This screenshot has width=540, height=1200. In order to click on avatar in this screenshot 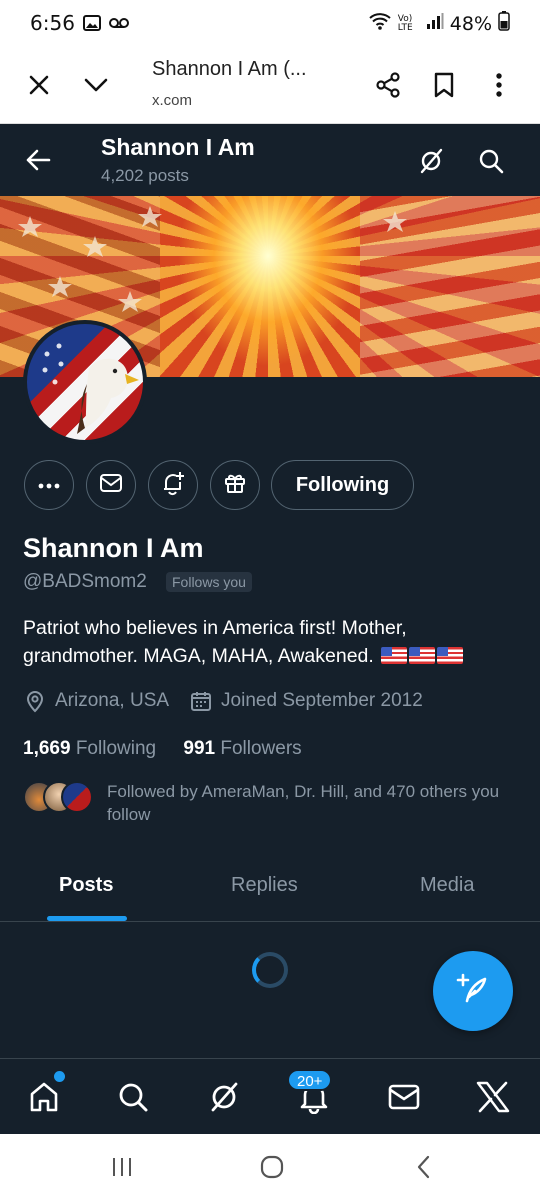, I will do `click(85, 382)`.